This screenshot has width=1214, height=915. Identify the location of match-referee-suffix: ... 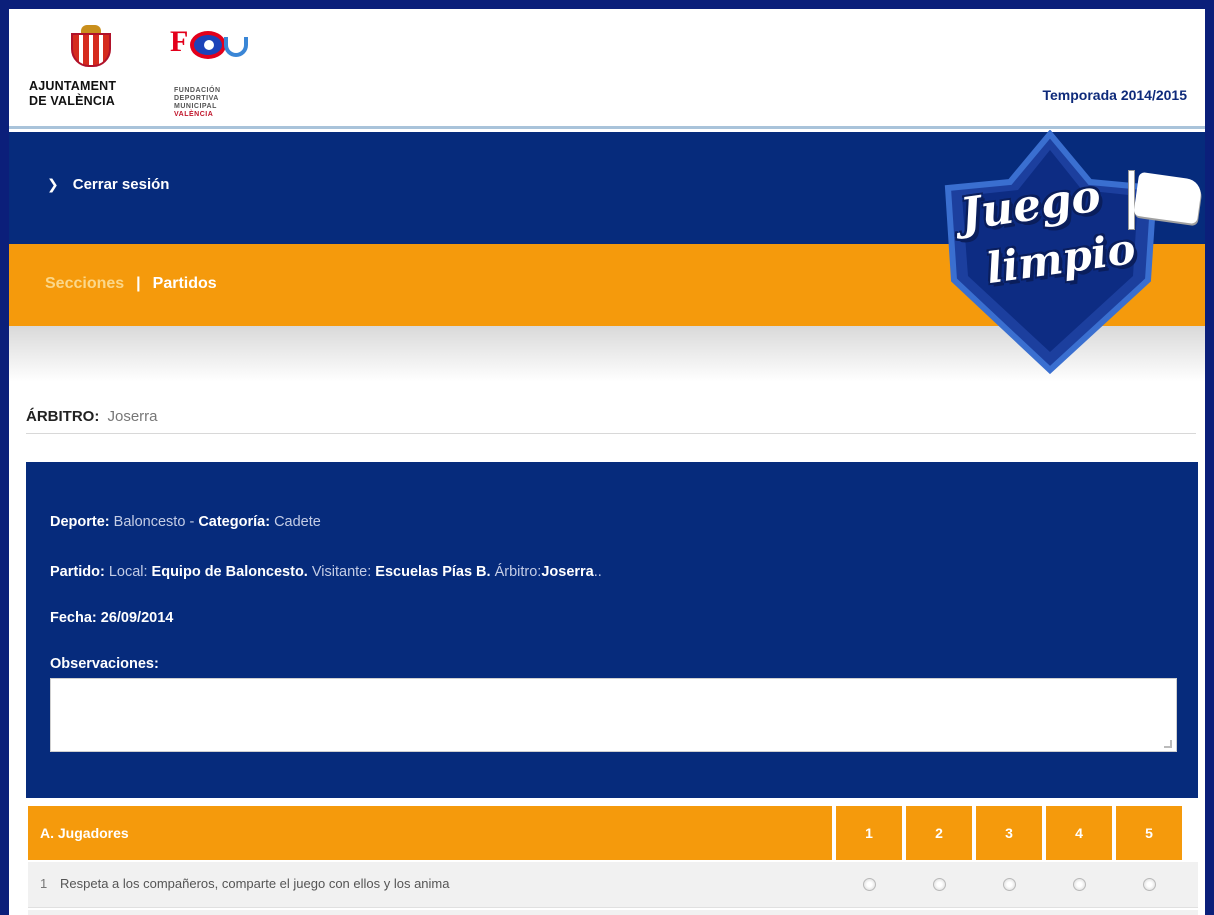
(597, 572).